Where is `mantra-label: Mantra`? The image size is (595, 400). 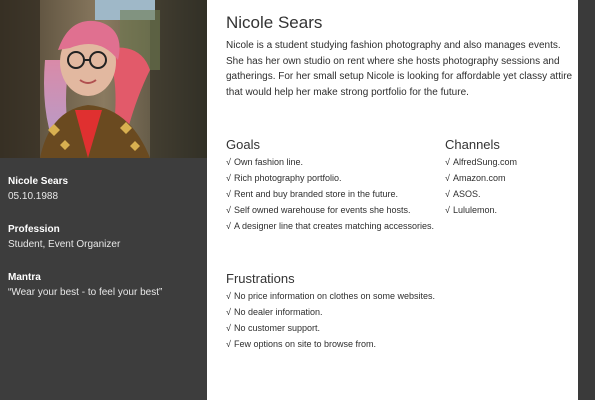 mantra-label: Mantra is located at coordinates (24, 277).